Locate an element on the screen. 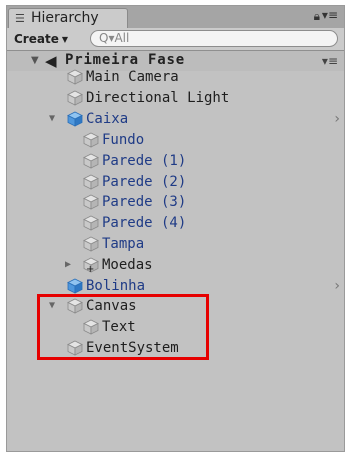  search-placeholder: Q▾All is located at coordinates (114, 38).